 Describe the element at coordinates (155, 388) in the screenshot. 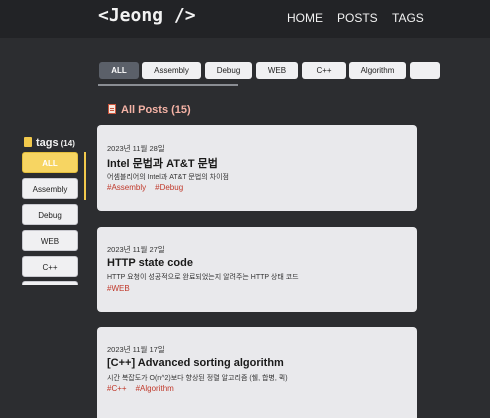

I see `post-tag-link: #Algorithm` at that location.